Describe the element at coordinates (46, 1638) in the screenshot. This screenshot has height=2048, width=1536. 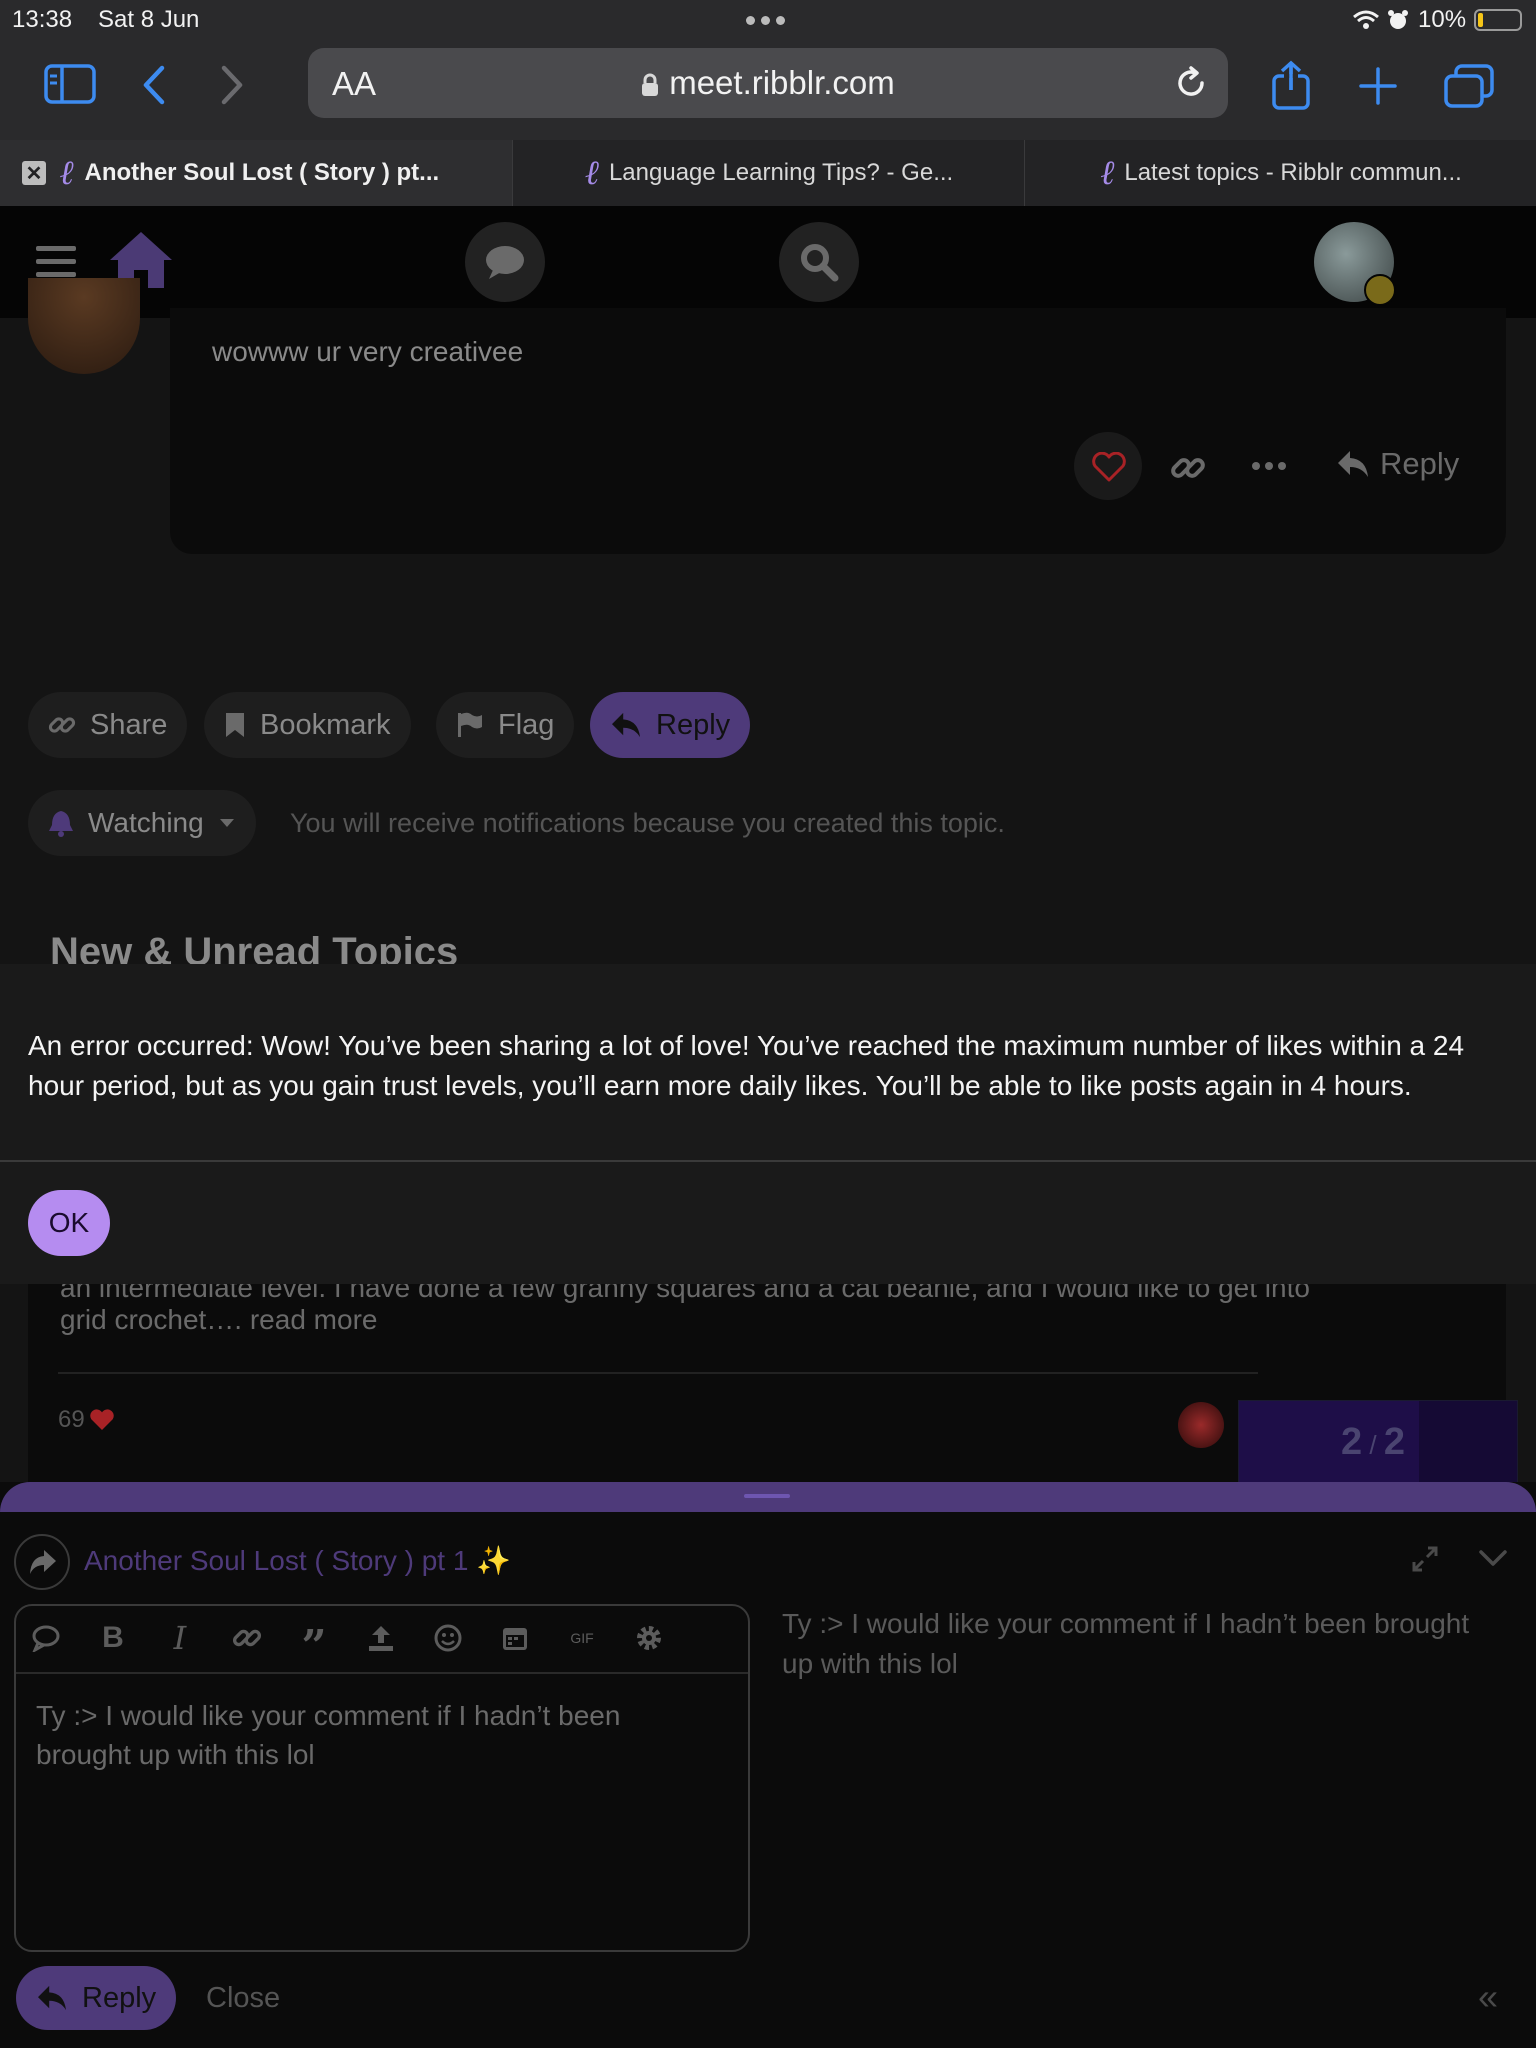
I see `toggle-preview-icon` at that location.